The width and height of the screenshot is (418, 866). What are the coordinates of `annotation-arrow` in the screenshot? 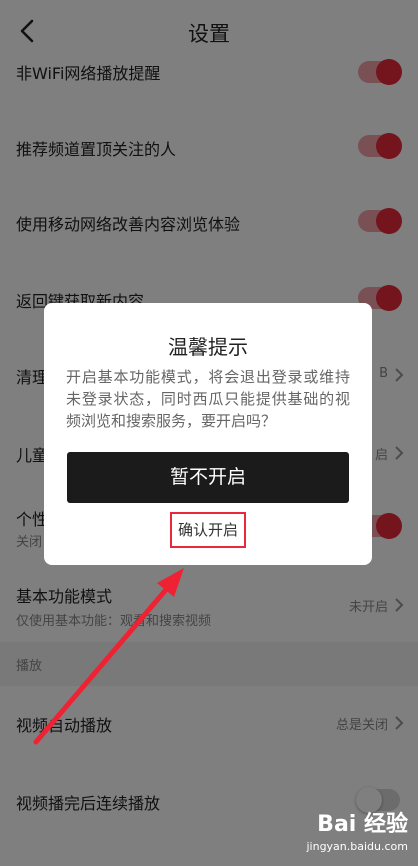 It's located at (108, 656).